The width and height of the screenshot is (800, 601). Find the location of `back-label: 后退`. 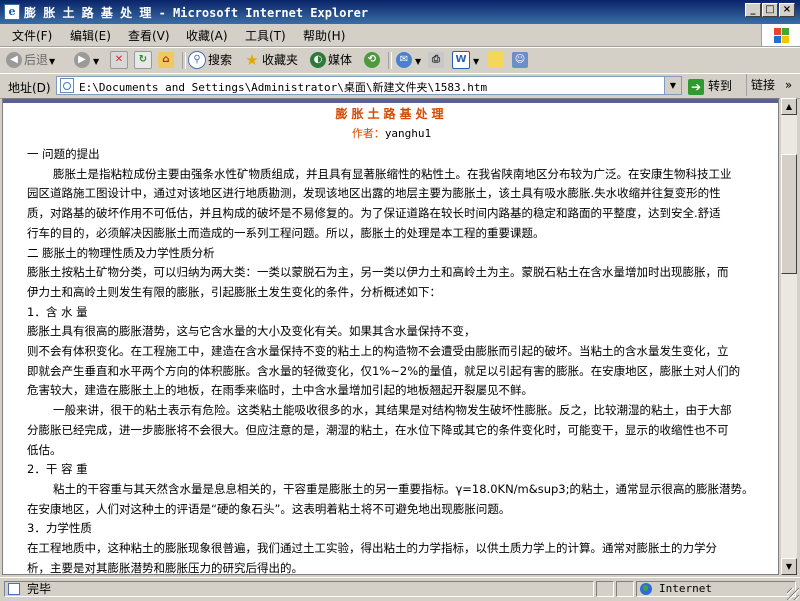

back-label: 后退 is located at coordinates (36, 60).